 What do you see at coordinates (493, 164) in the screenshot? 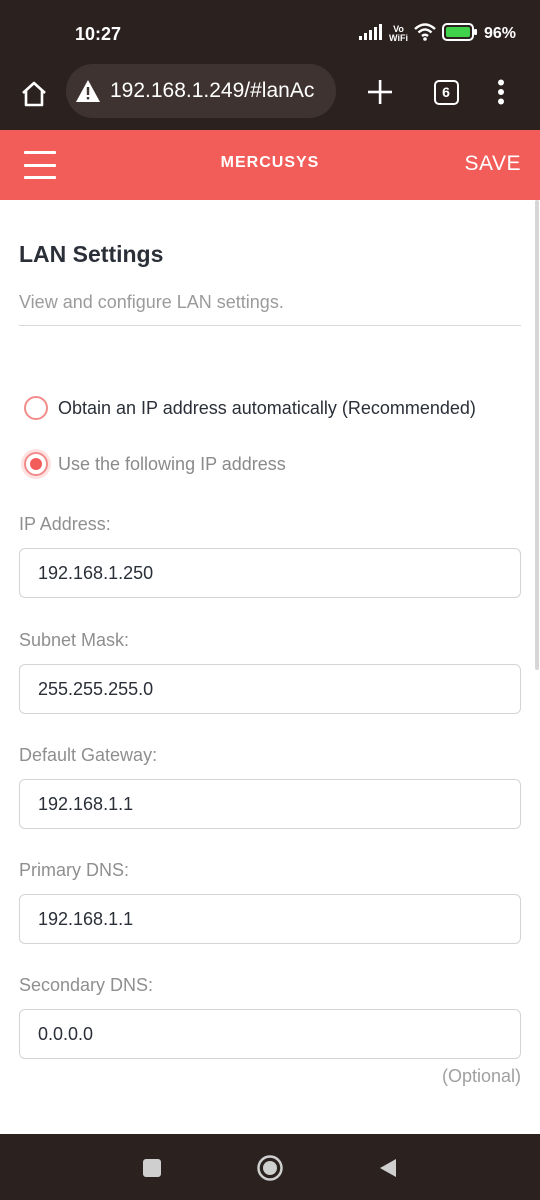
I see `save-button: SAVE` at bounding box center [493, 164].